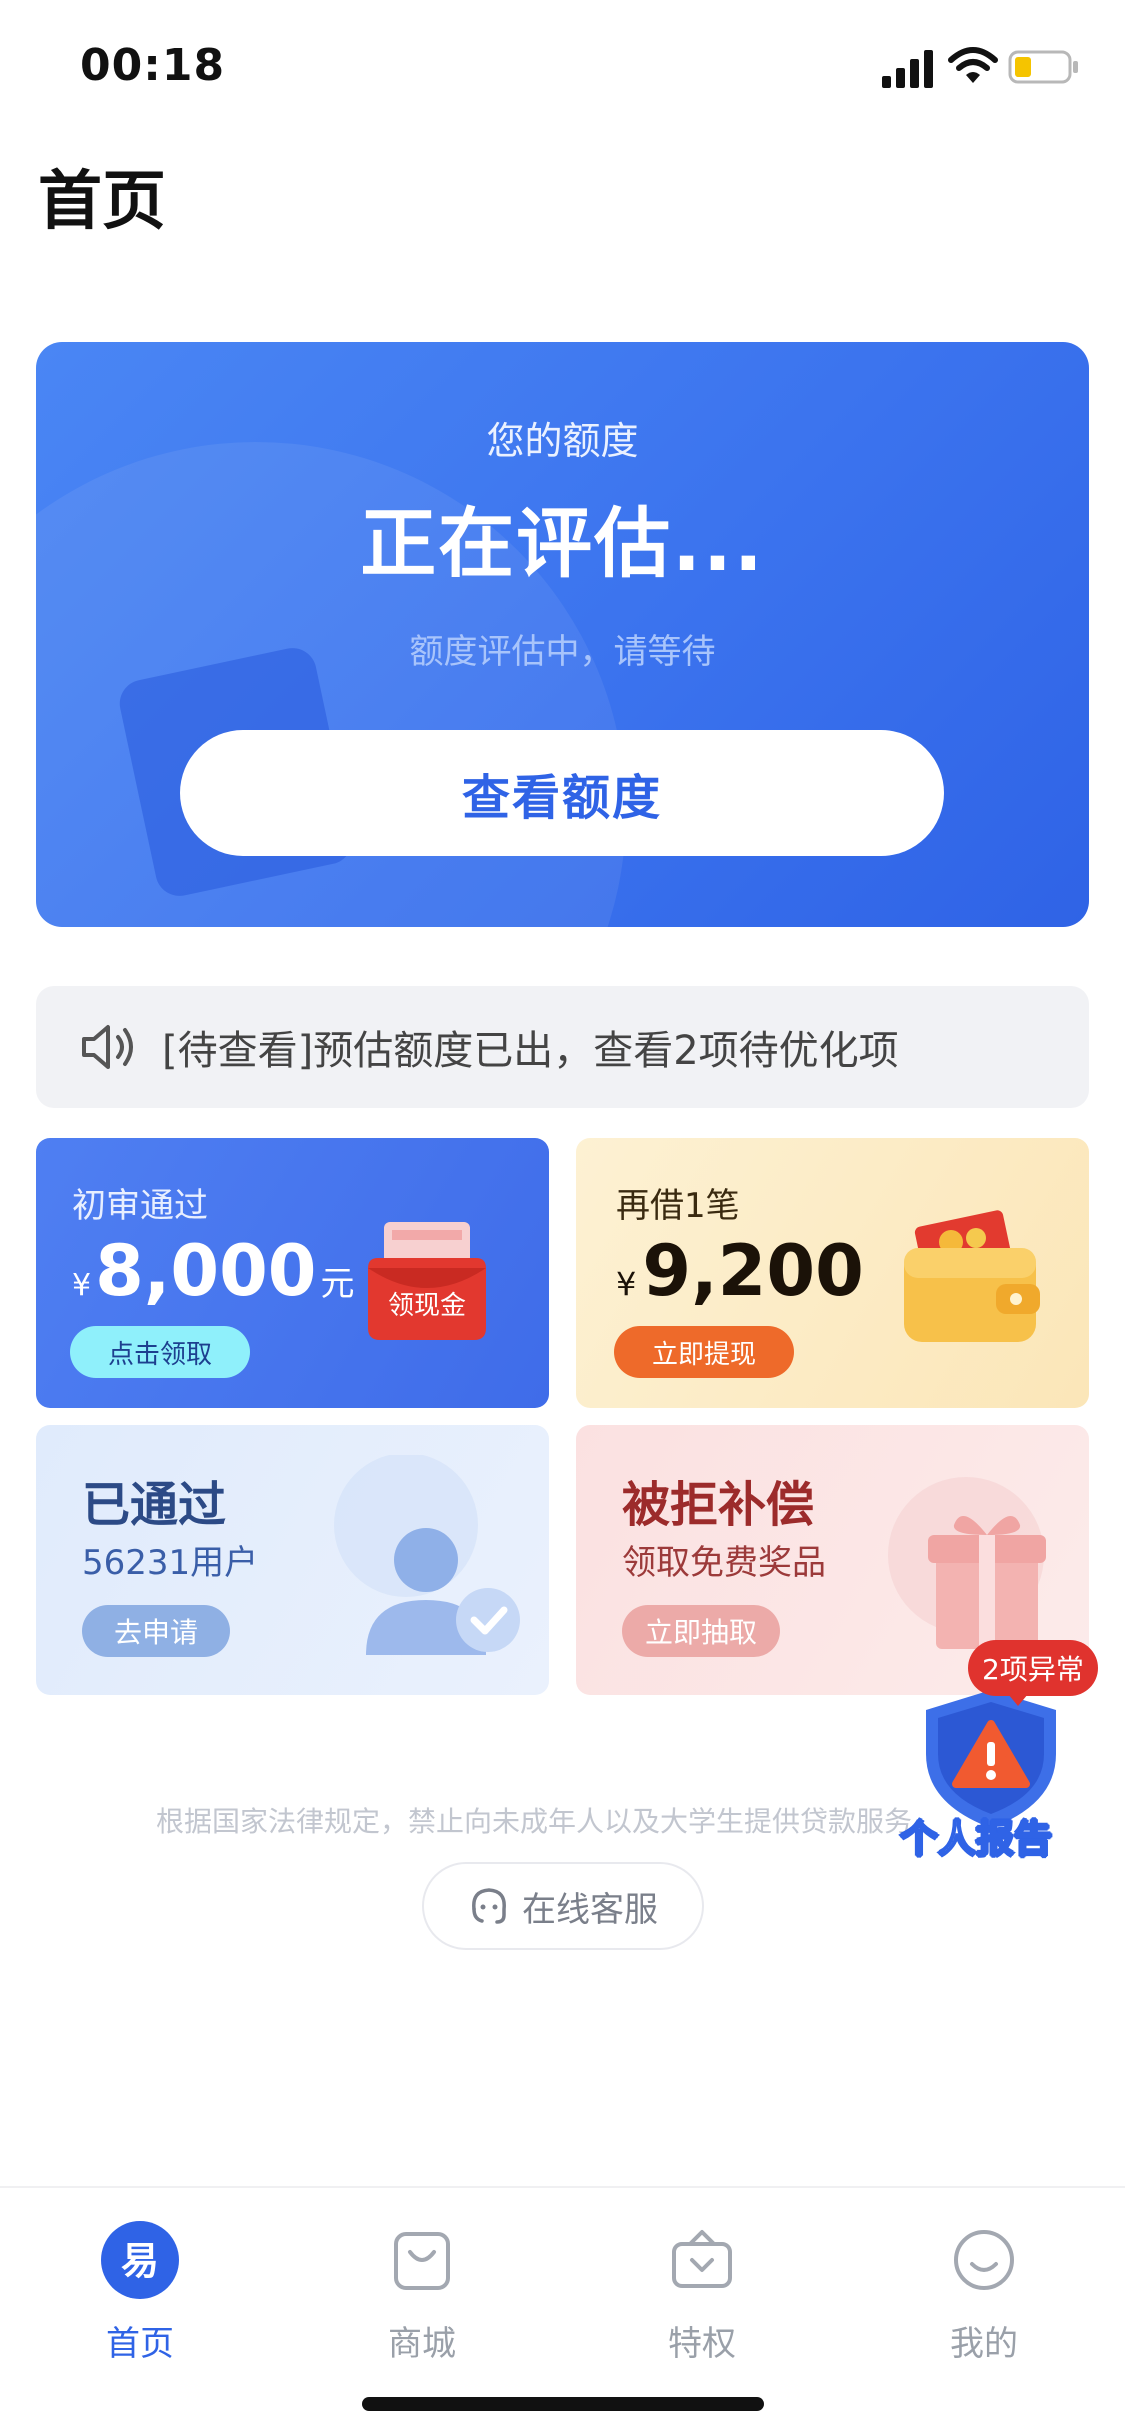 This screenshot has height=2436, width=1125. What do you see at coordinates (984, 2260) in the screenshot?
I see `smiley-profile-icon` at bounding box center [984, 2260].